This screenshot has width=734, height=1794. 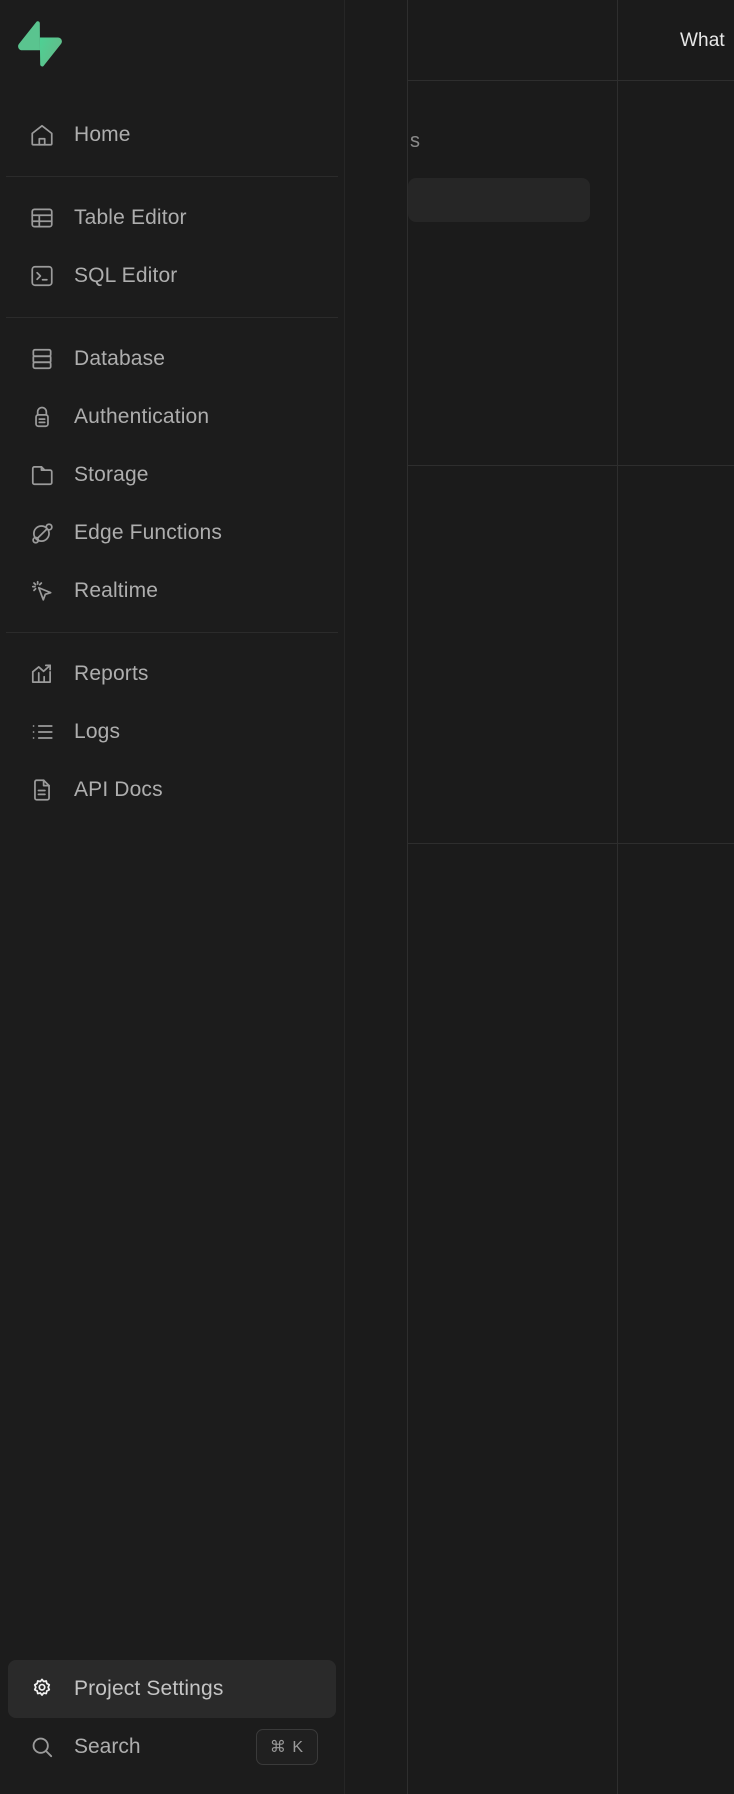 What do you see at coordinates (42, 218) in the screenshot?
I see `table-icon` at bounding box center [42, 218].